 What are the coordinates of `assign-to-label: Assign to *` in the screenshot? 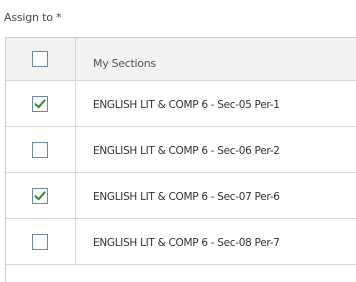 It's located at (33, 17).